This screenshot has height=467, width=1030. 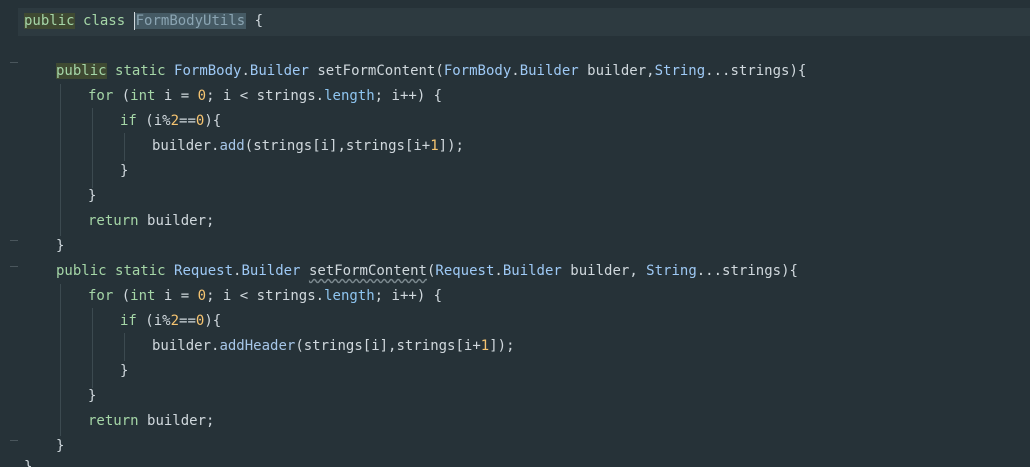 I want to click on param-type: FormBody, so click(x=477, y=71).